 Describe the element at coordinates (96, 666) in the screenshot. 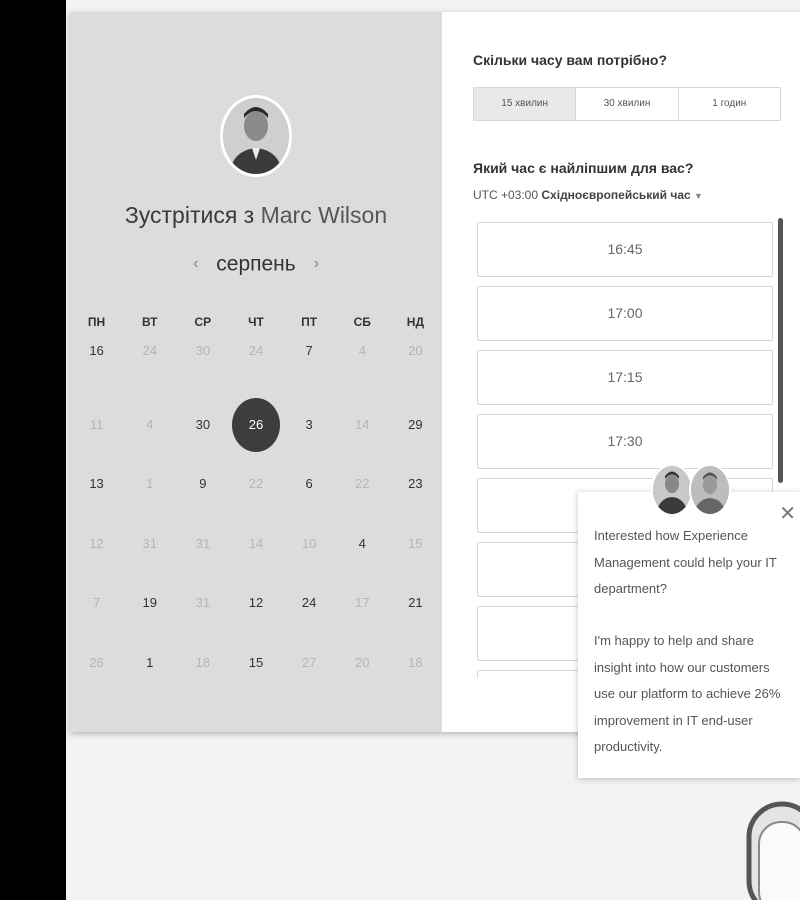

I see `calendar-day: 26` at that location.